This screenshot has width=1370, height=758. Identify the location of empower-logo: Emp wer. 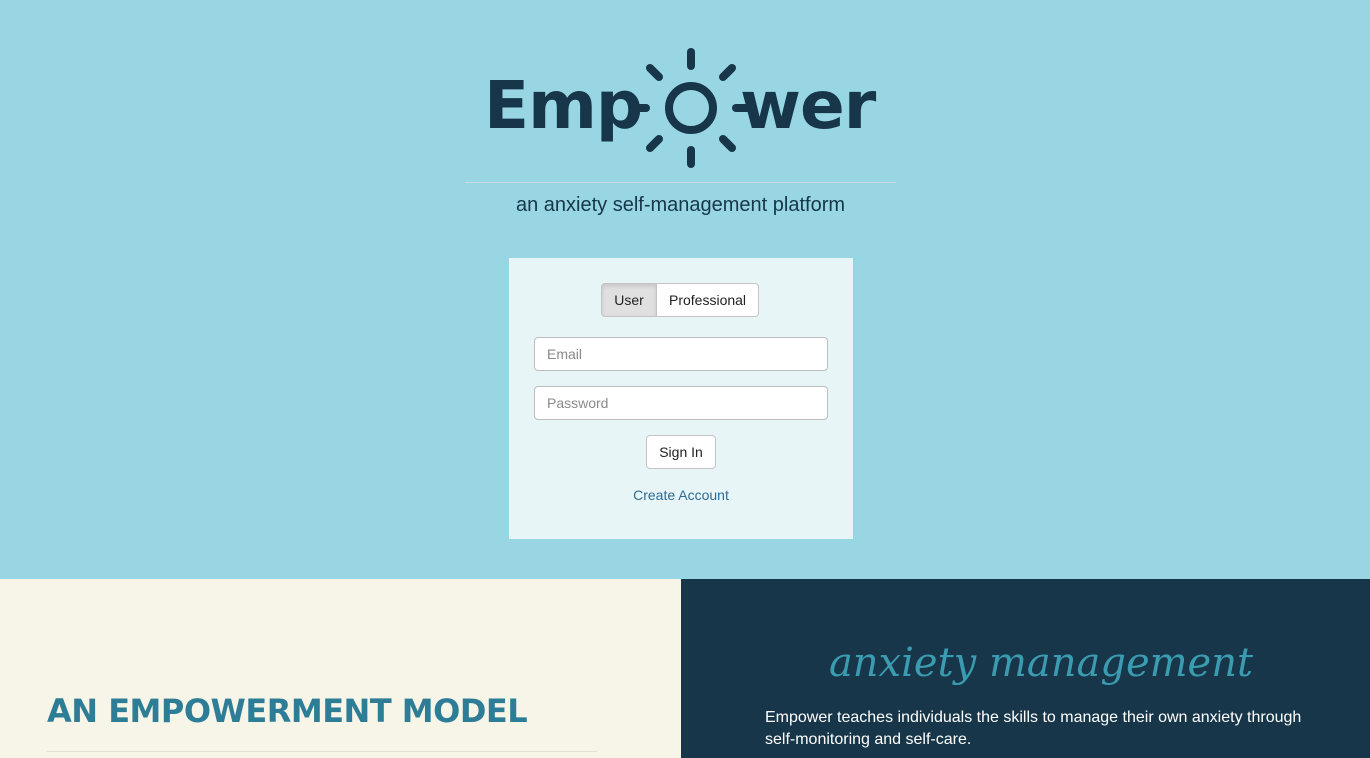
(684, 108).